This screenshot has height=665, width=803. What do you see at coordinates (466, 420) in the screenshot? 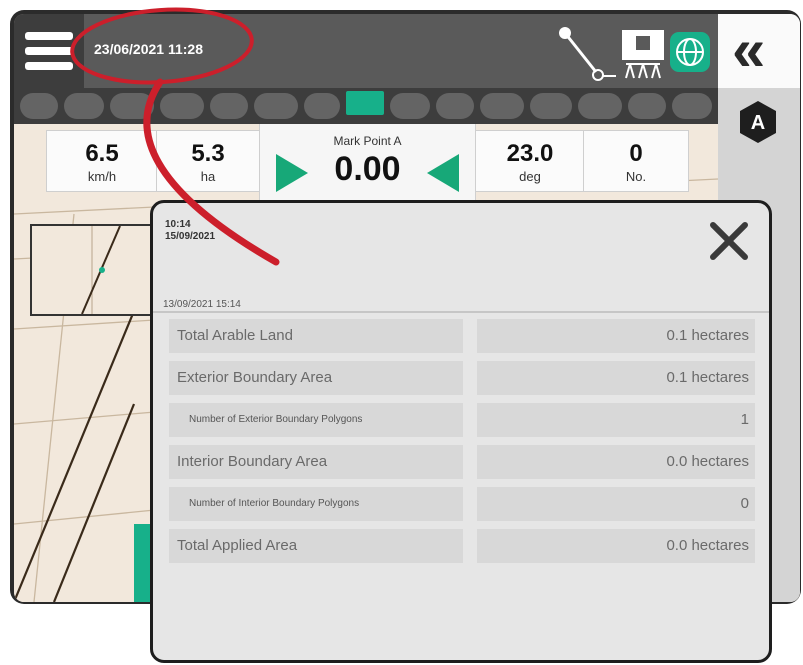
I see `table-row: Number of Exterior Boundary Polygons 1` at bounding box center [466, 420].